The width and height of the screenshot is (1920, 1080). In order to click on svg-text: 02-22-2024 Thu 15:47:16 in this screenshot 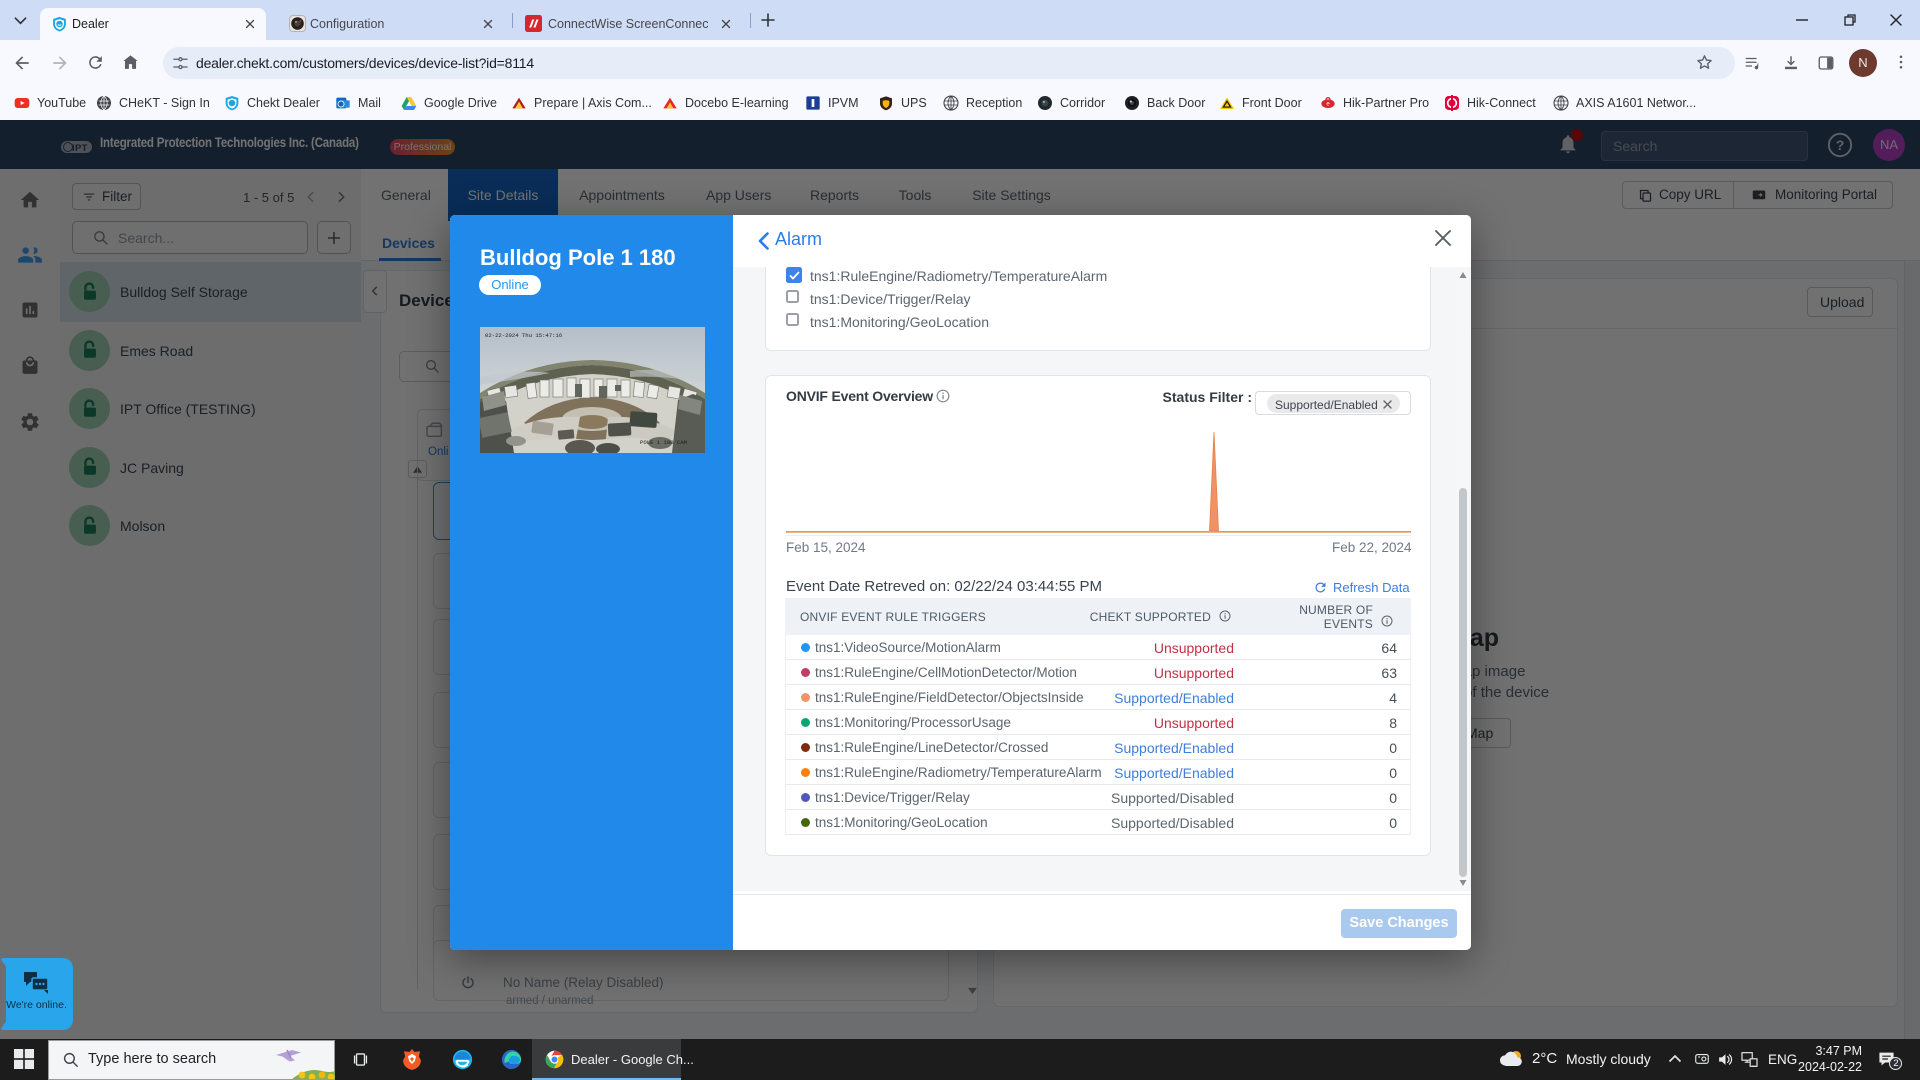, I will do `click(523, 335)`.